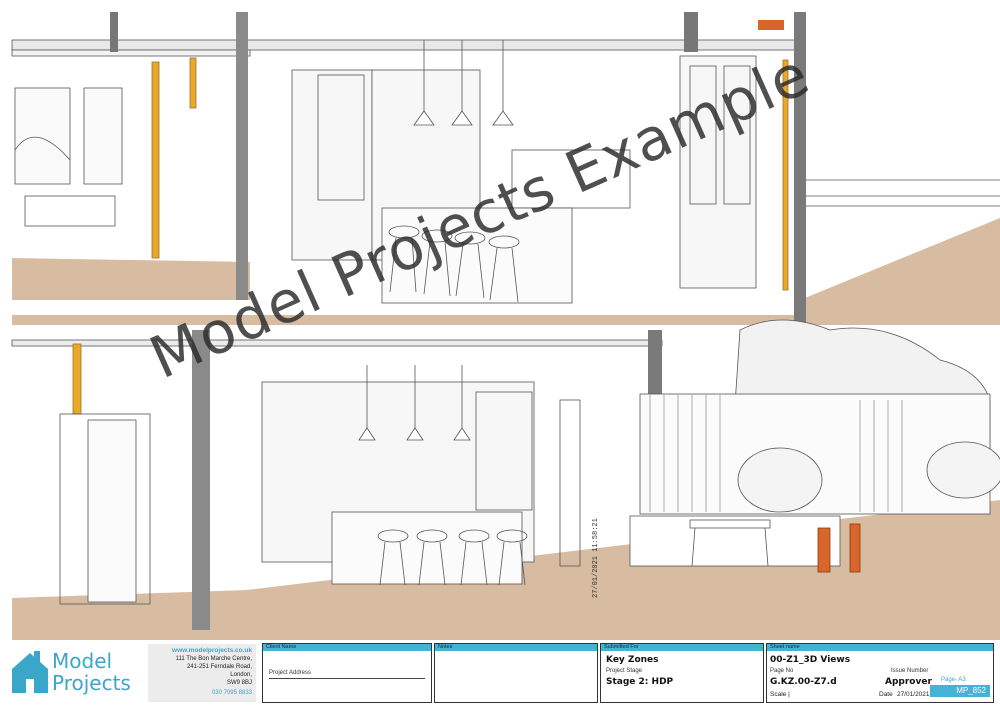 Image resolution: width=1000 pixels, height=707 pixels. What do you see at coordinates (960, 691) in the screenshot?
I see `sheet-badge: MP_852` at bounding box center [960, 691].